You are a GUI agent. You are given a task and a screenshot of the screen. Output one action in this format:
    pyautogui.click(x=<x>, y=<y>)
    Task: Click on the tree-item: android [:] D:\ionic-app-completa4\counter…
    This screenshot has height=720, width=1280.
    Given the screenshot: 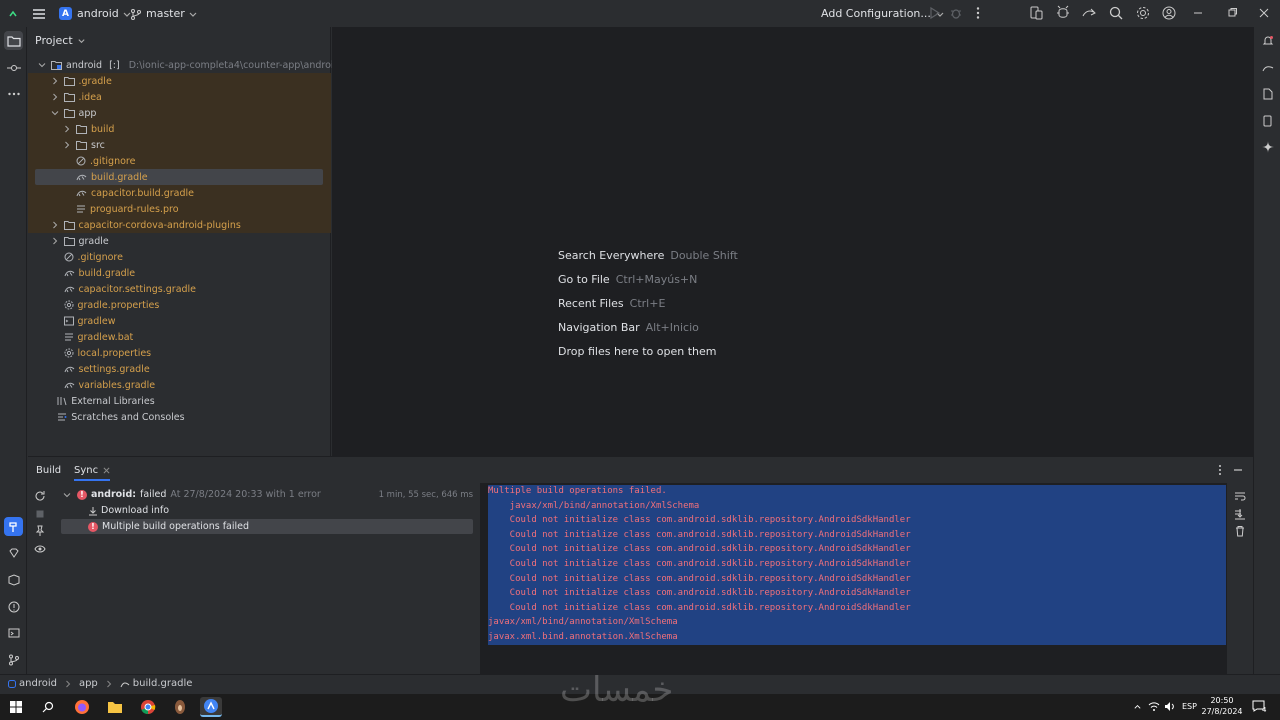 What is the action you would take?
    pyautogui.click(x=184, y=65)
    